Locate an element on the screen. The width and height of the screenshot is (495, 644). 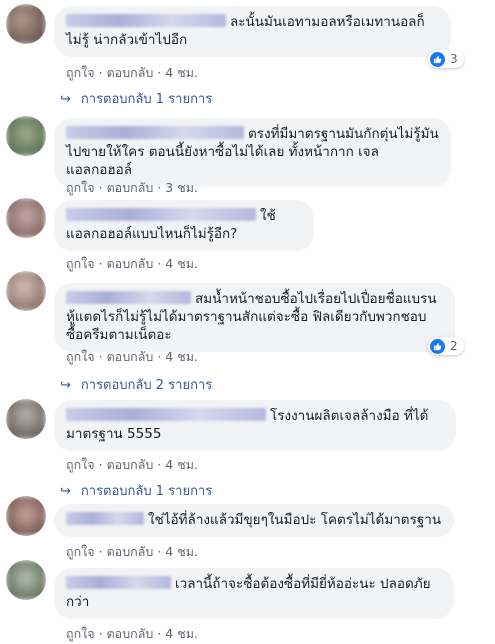
comment-bubble: โรงงานผลิตเจลล้างมือ ที่ได้มาตรฐาน 5555 is located at coordinates (255, 425).